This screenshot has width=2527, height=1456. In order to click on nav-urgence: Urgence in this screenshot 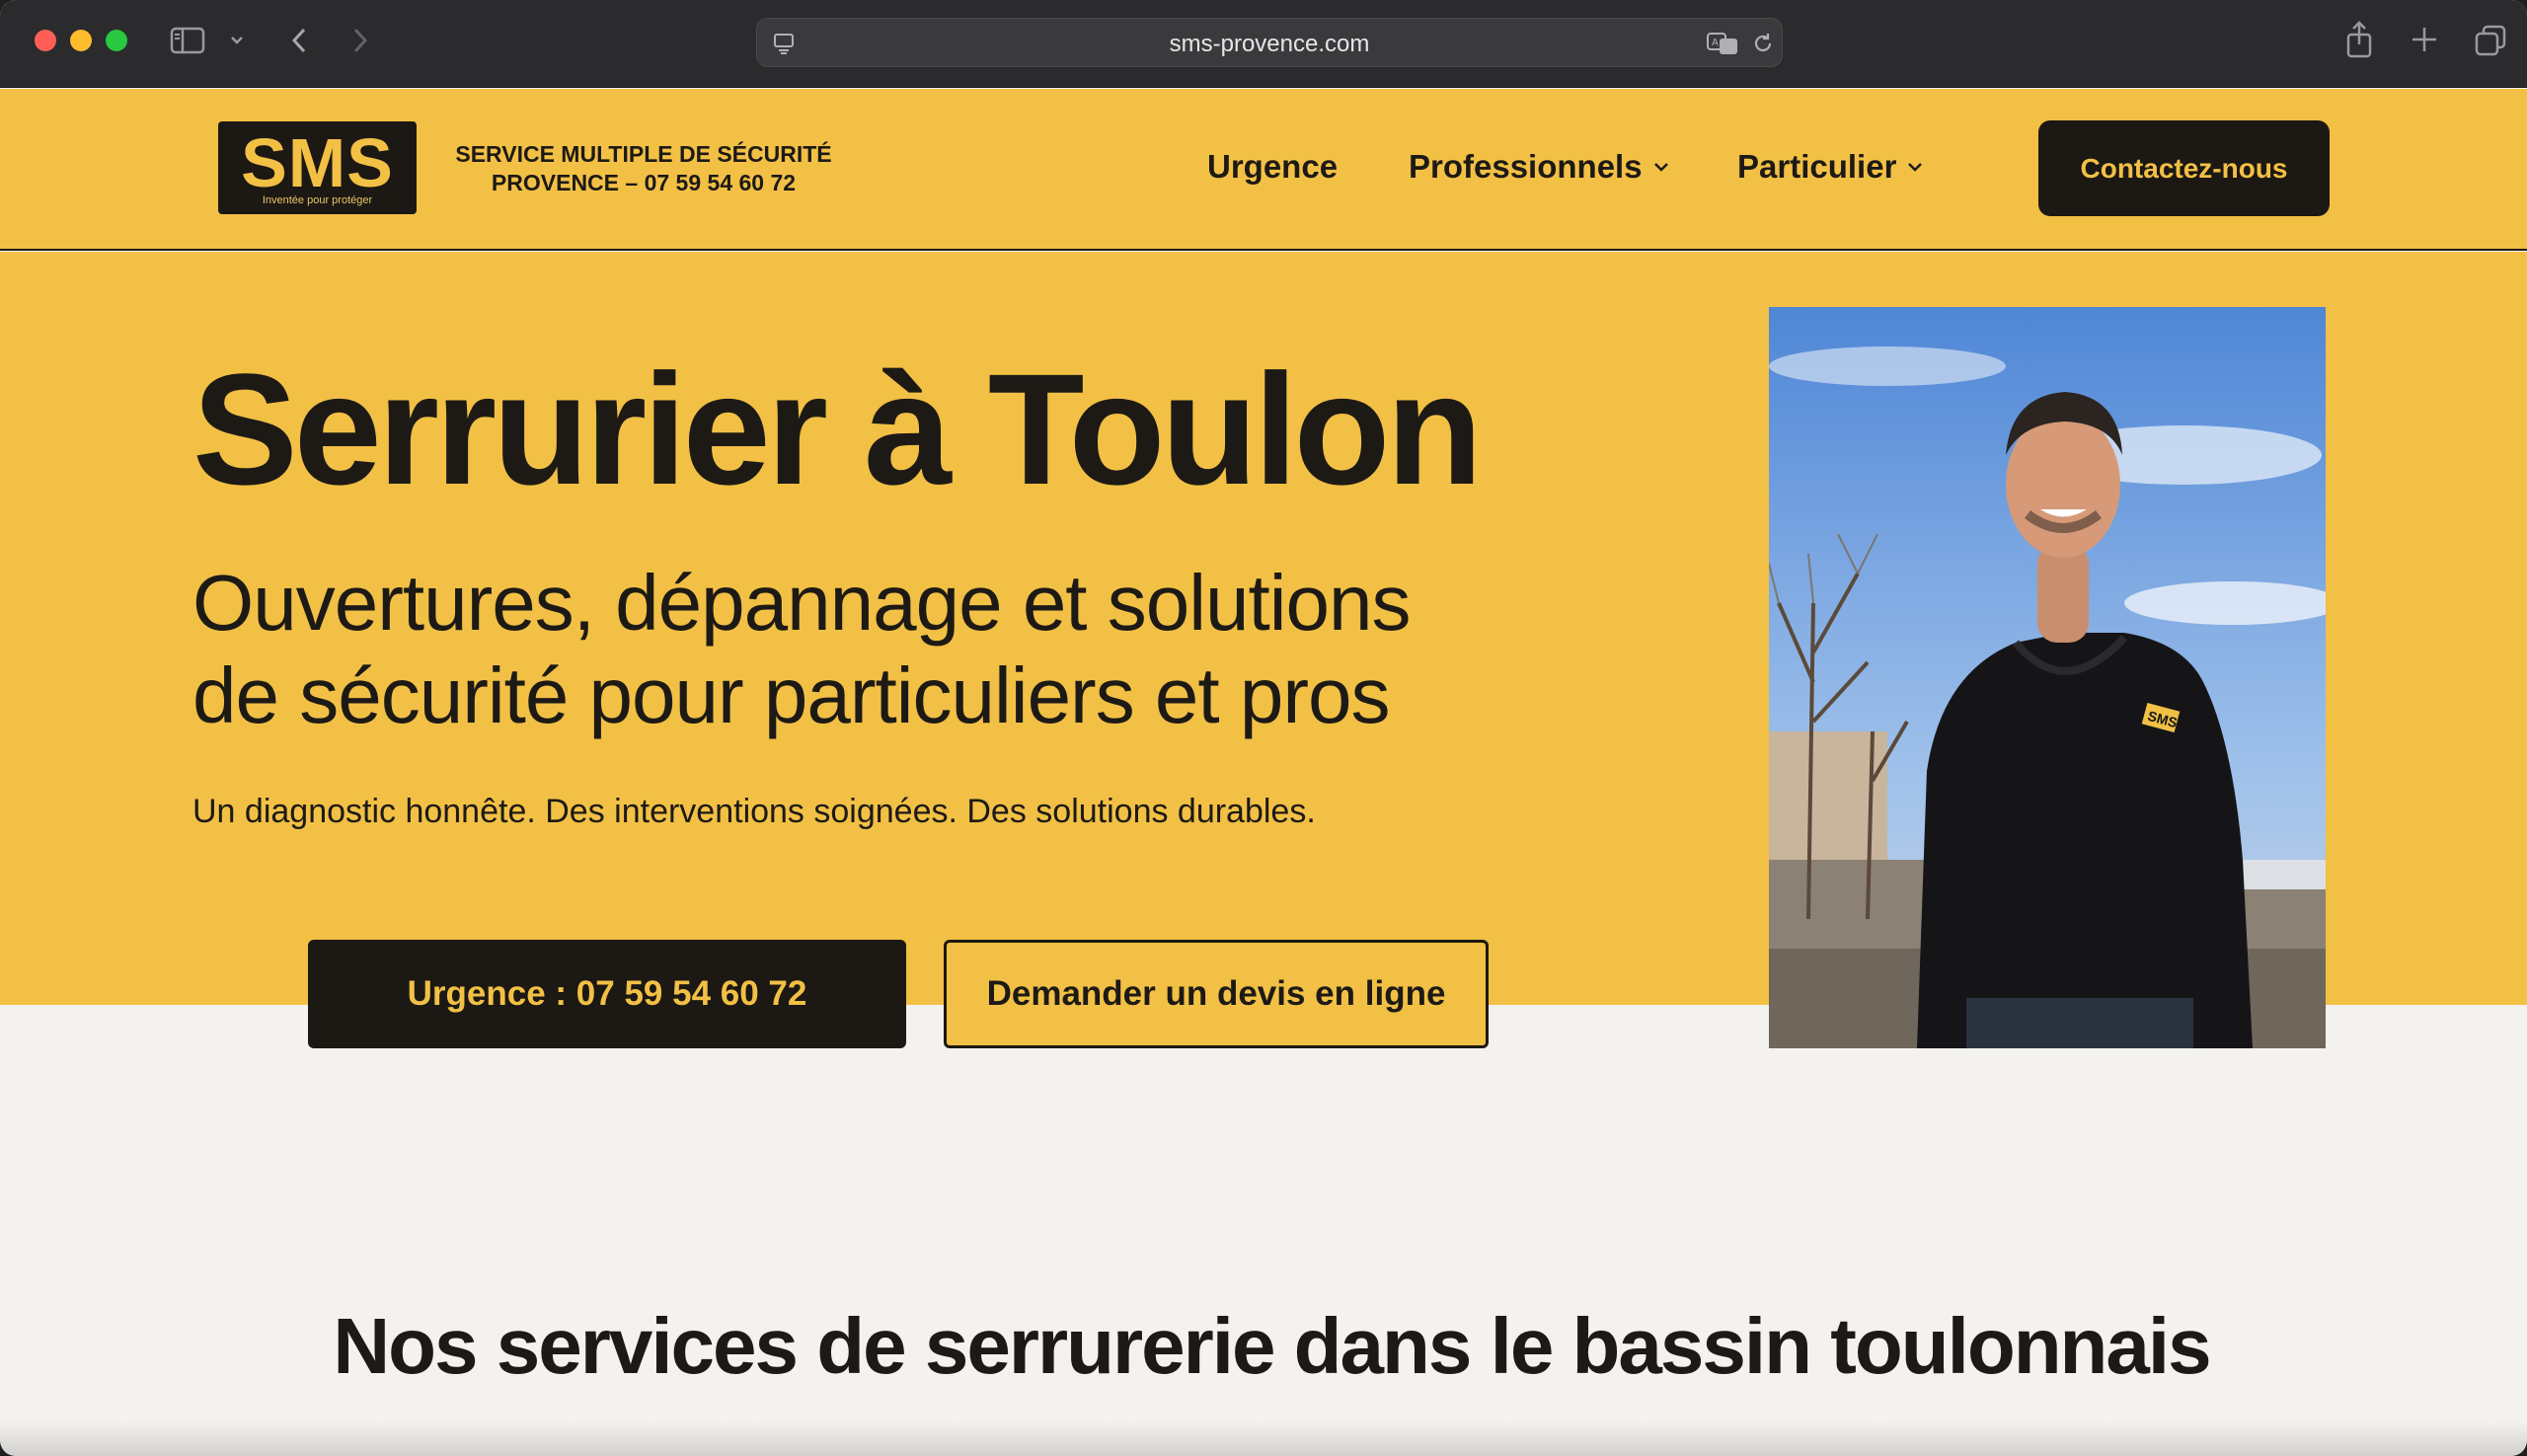, I will do `click(1272, 167)`.